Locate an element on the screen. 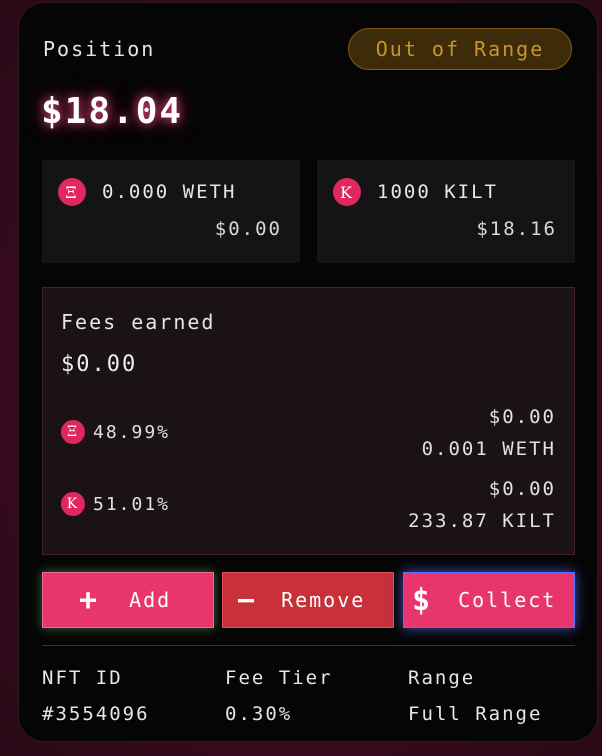 The width and height of the screenshot is (602, 756). token-weth-box: Ξ 0.000 WETH $0.00 is located at coordinates (171, 211).